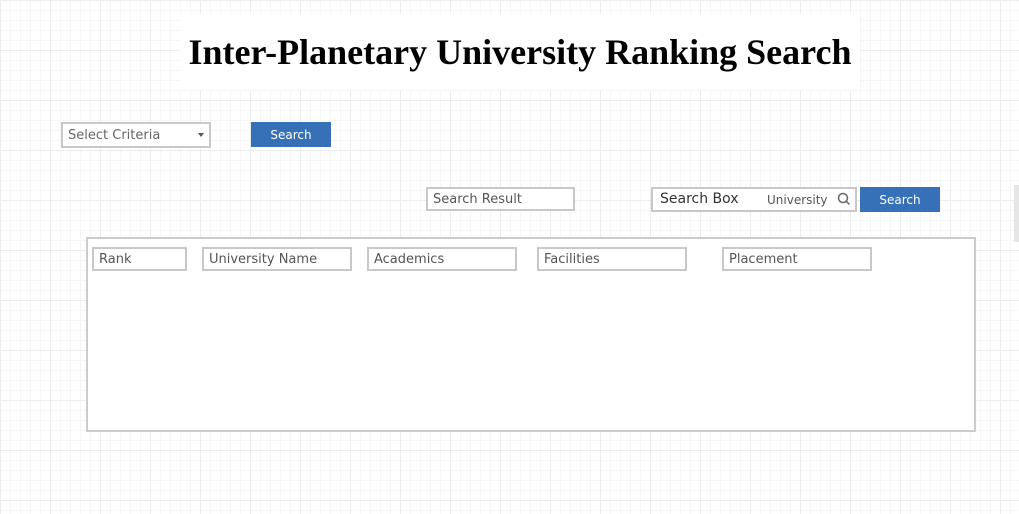  What do you see at coordinates (114, 135) in the screenshot?
I see `criteria-select-label: Select Criteria` at bounding box center [114, 135].